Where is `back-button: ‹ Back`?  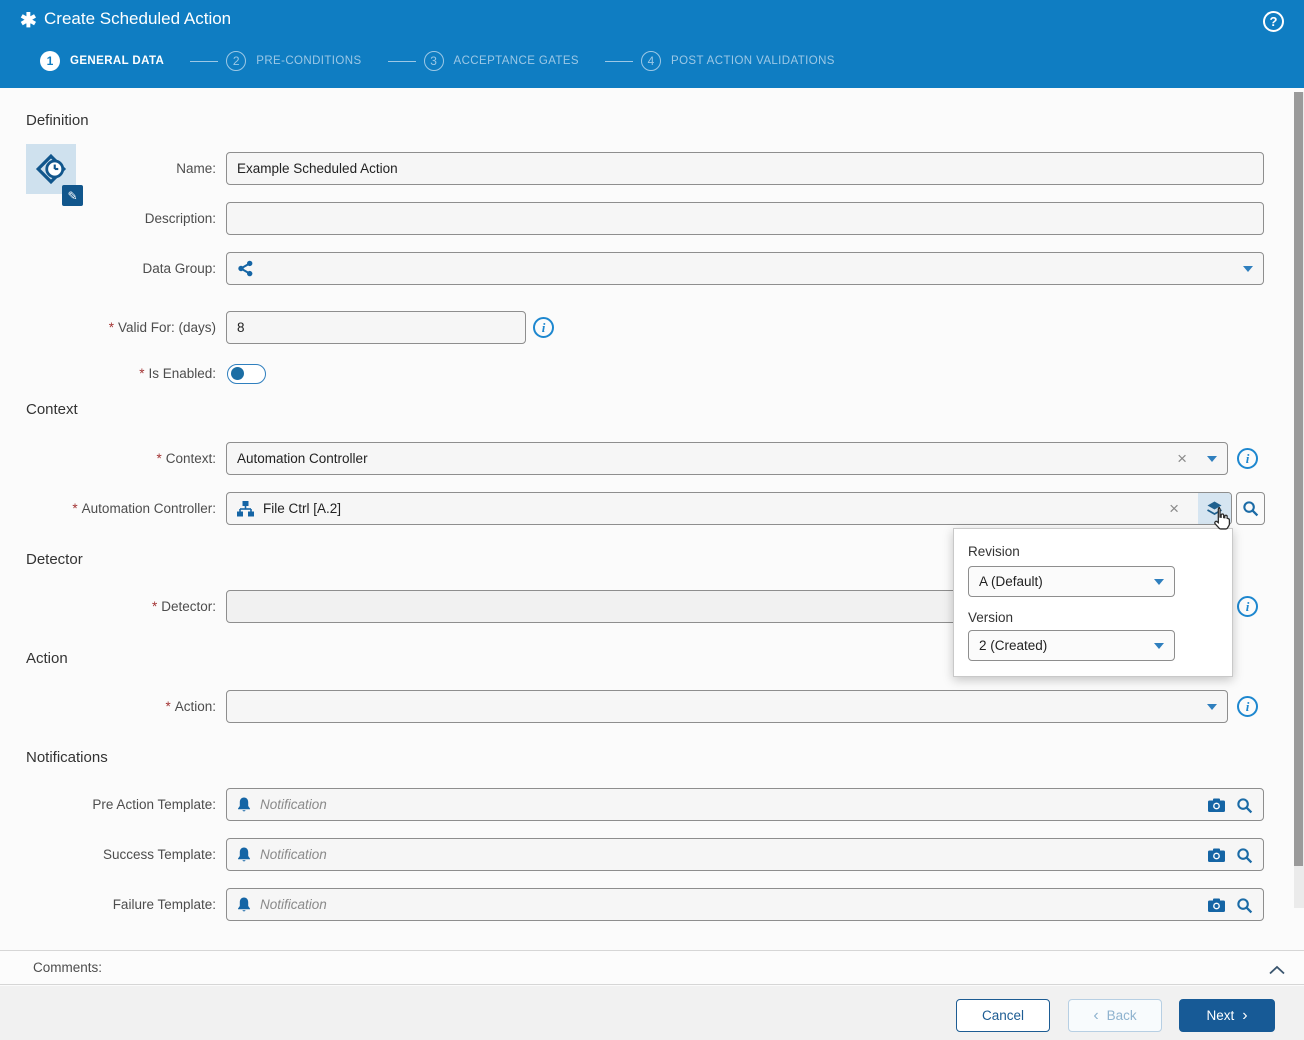
back-button: ‹ Back is located at coordinates (1115, 1015).